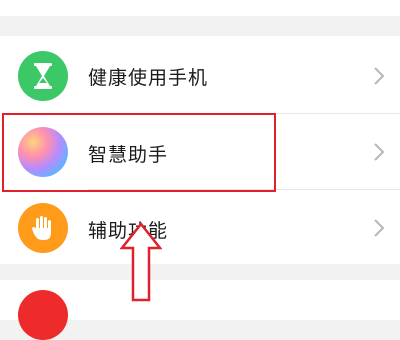 Image resolution: width=400 pixels, height=340 pixels. Describe the element at coordinates (43, 76) in the screenshot. I see `hourglass-icon` at that location.